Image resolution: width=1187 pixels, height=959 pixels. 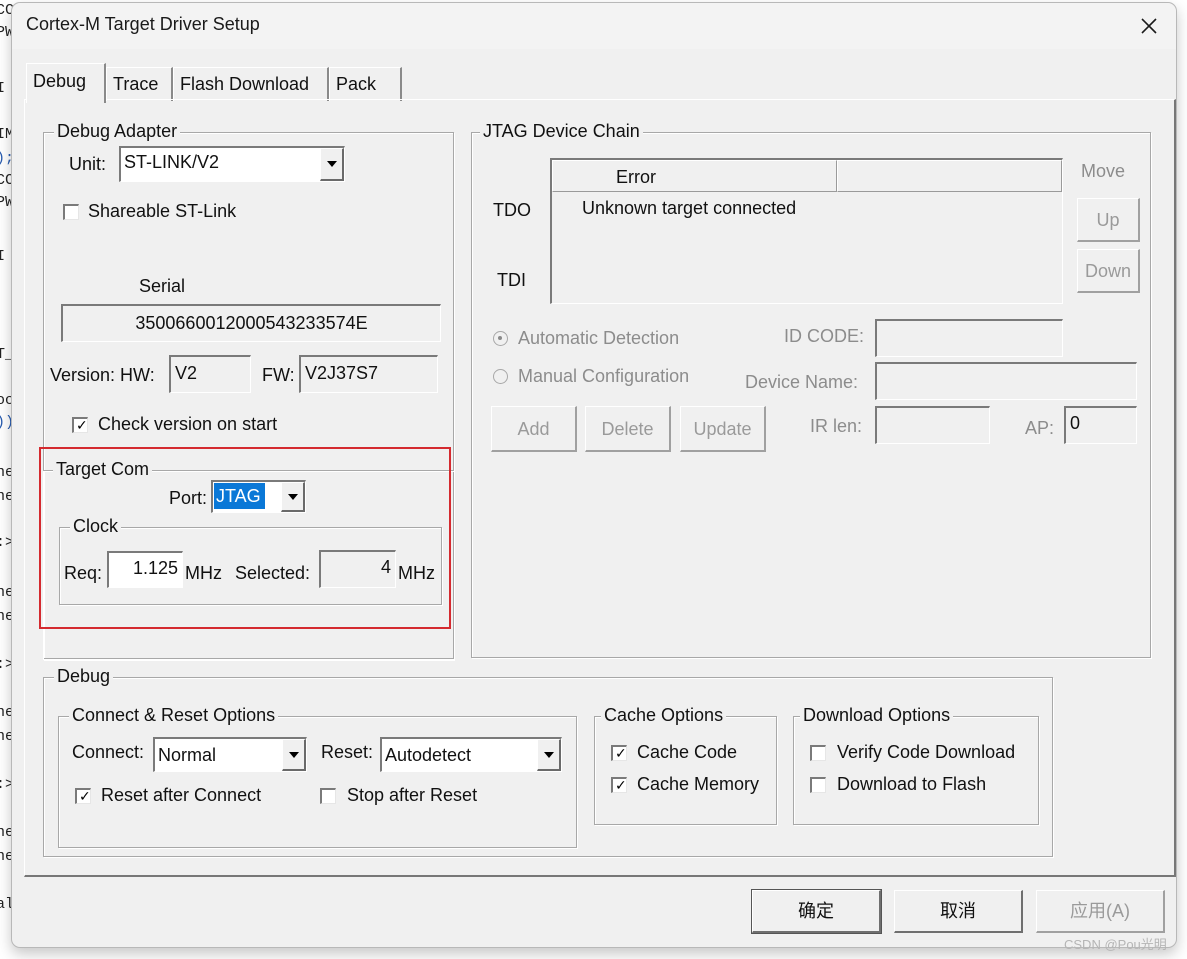 What do you see at coordinates (561, 131) in the screenshot?
I see `group-legend: JTAG Device Chain` at bounding box center [561, 131].